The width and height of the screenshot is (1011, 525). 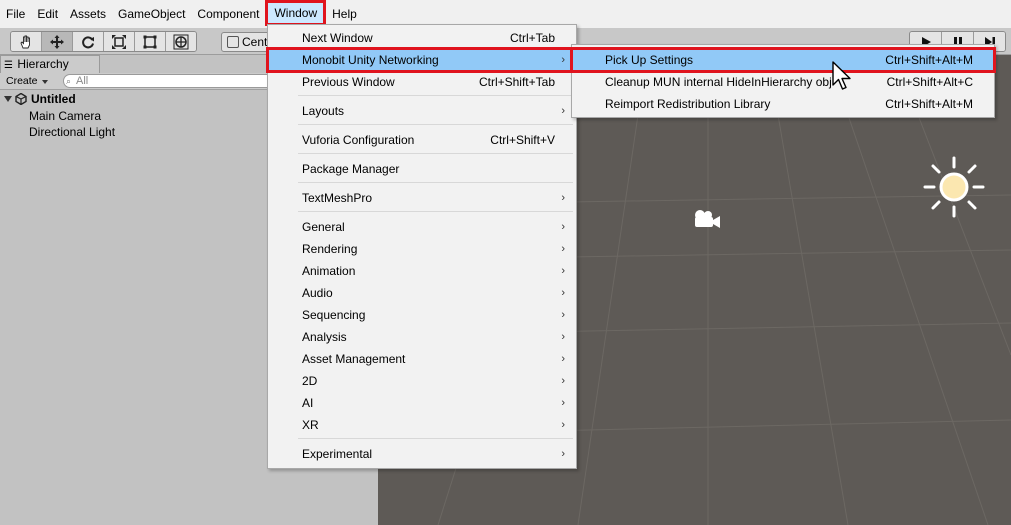 What do you see at coordinates (422, 425) in the screenshot?
I see `menu-item-xr: XR ›` at bounding box center [422, 425].